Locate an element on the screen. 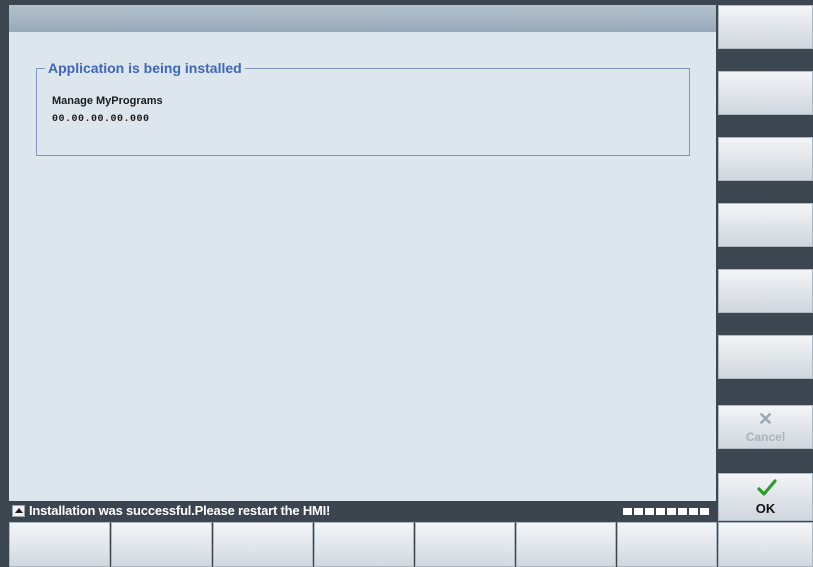 The width and height of the screenshot is (813, 567). status-progress-indicator is located at coordinates (666, 511).